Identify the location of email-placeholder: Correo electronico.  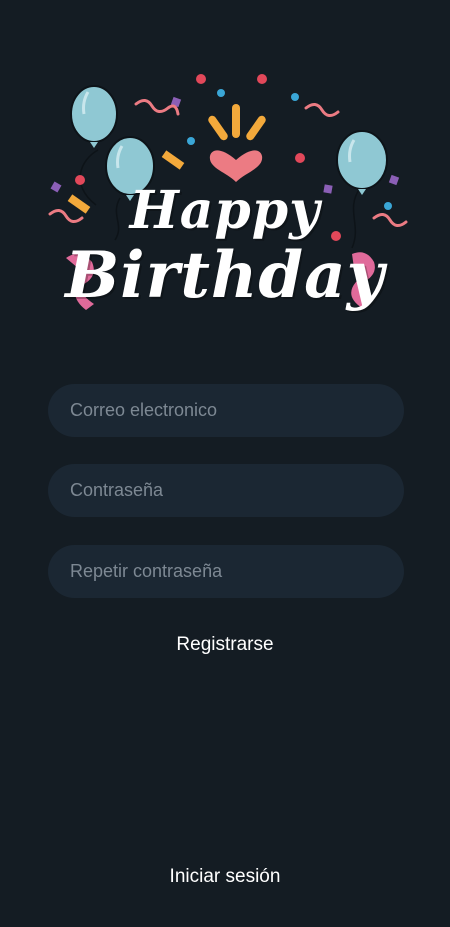
(144, 410).